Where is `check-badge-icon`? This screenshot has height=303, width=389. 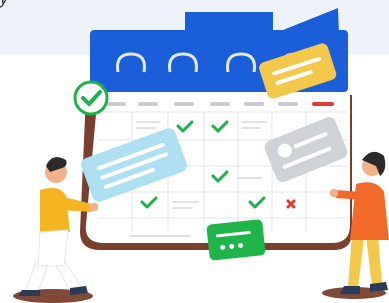
check-badge-icon is located at coordinates (91, 98).